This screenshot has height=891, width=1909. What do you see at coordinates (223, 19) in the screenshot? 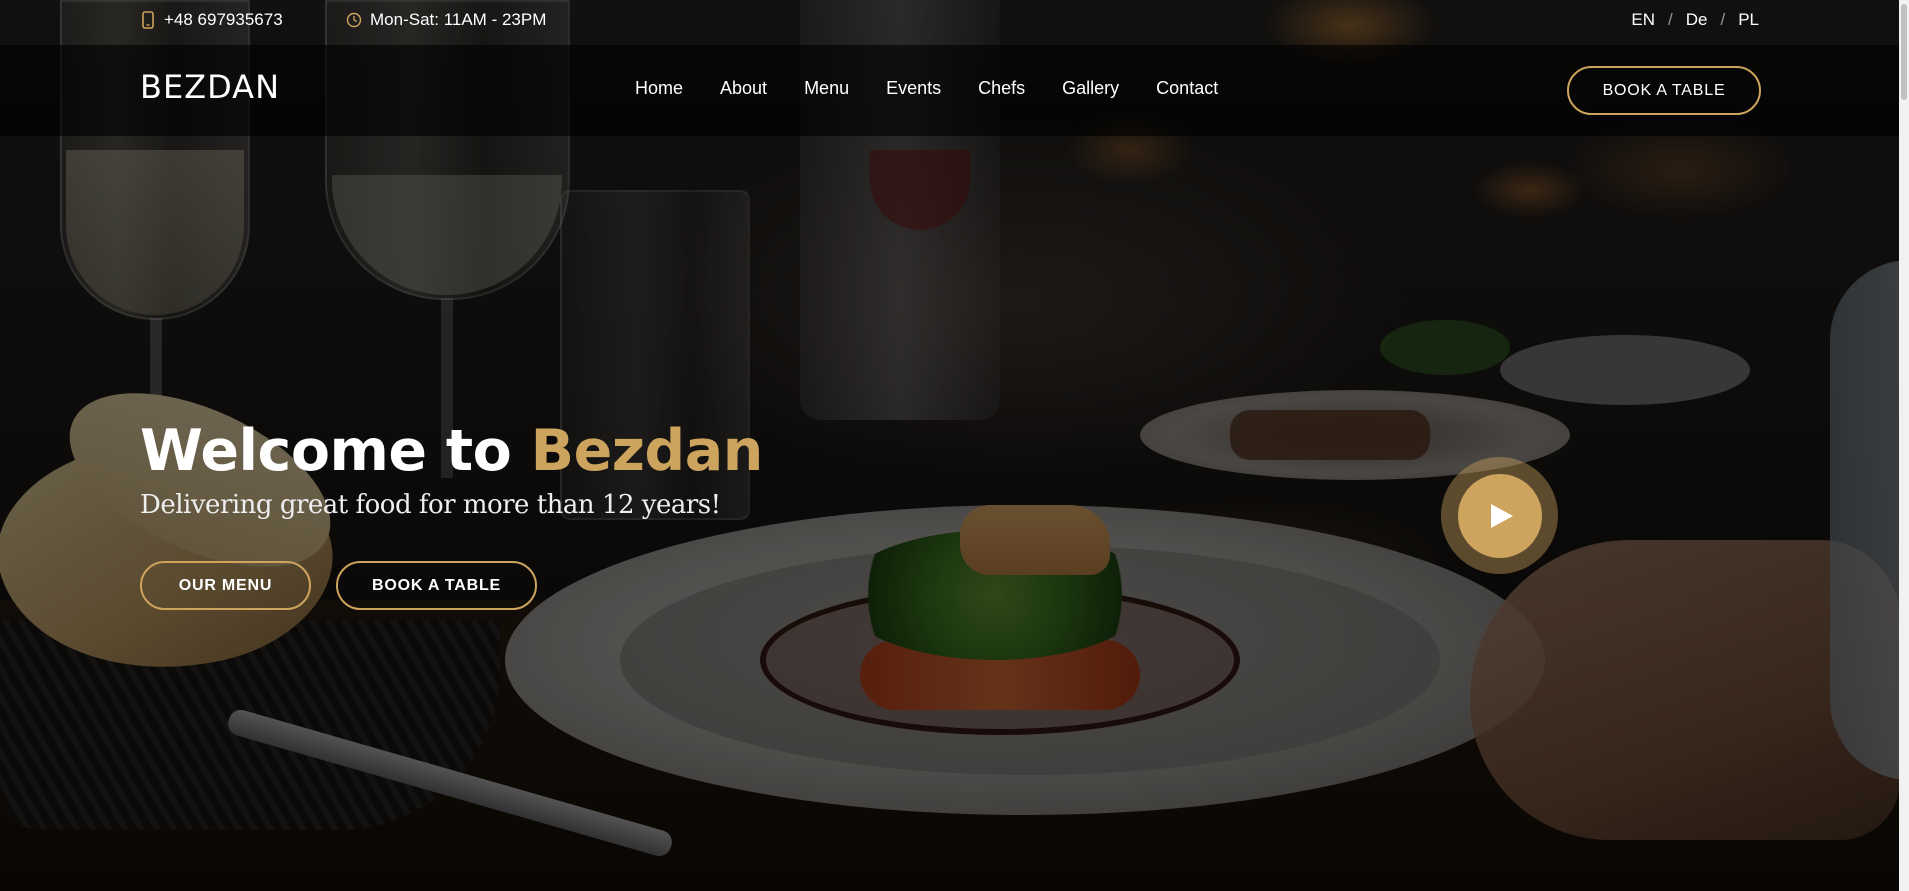
I see `phone-number: +48 697935673` at bounding box center [223, 19].